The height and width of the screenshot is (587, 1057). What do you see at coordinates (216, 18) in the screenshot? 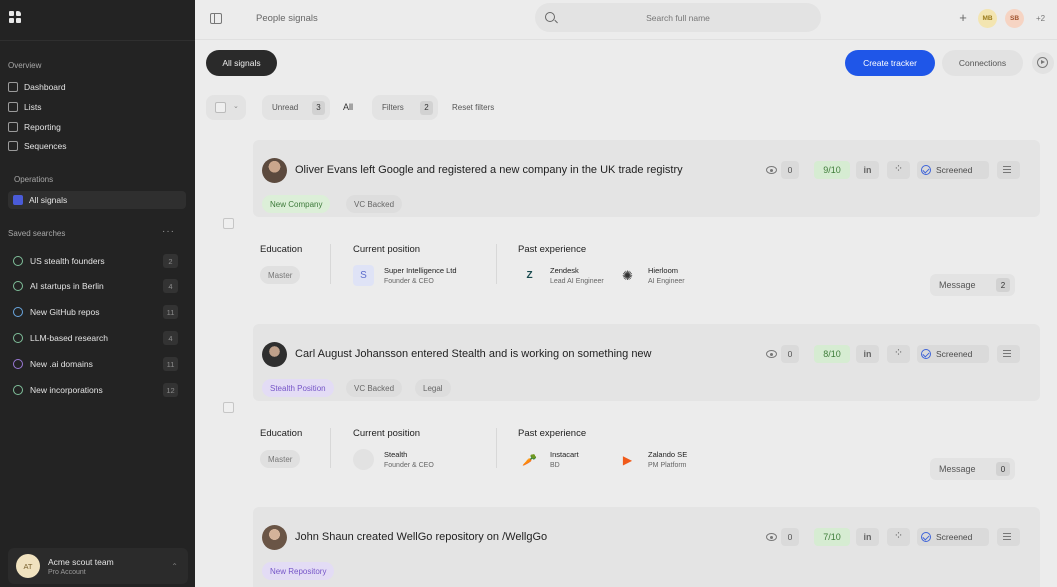
I see `toggle-sidebar-icon` at bounding box center [216, 18].